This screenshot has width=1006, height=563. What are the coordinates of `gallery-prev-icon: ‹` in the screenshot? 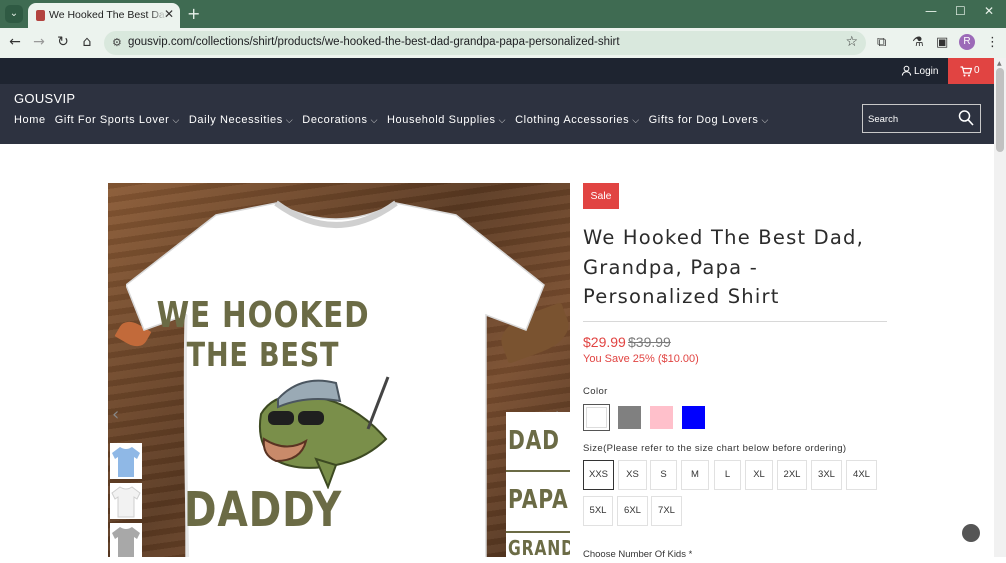 It's located at (115, 414).